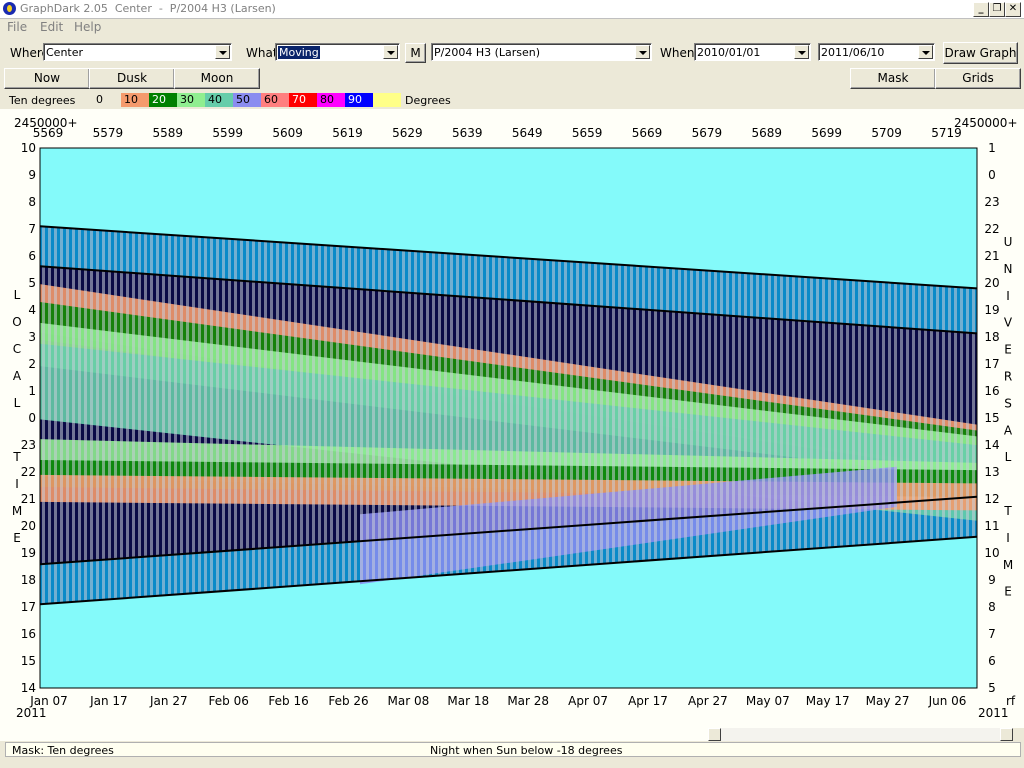 This screenshot has height=768, width=1024. What do you see at coordinates (28, 526) in the screenshot?
I see `left-hour-tick: 20` at bounding box center [28, 526].